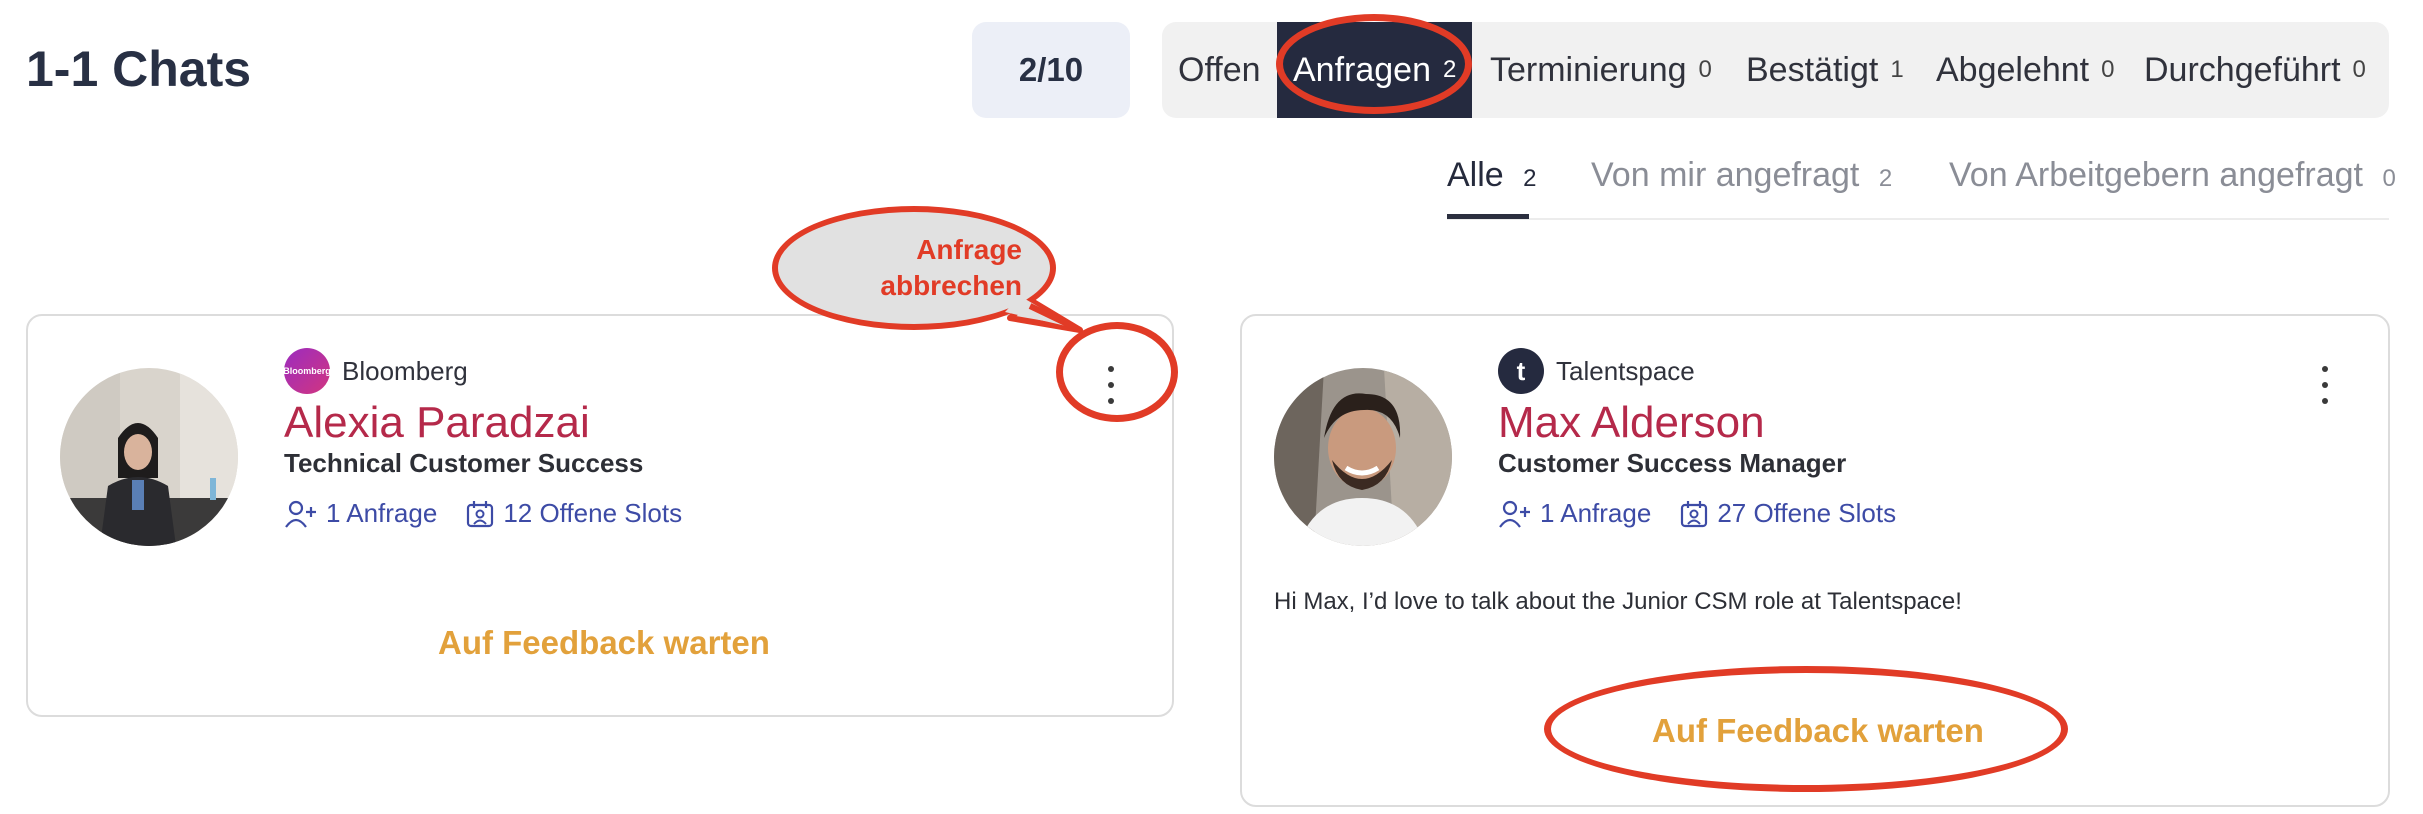  What do you see at coordinates (464, 463) in the screenshot?
I see `contact-role: Technical Customer Success` at bounding box center [464, 463].